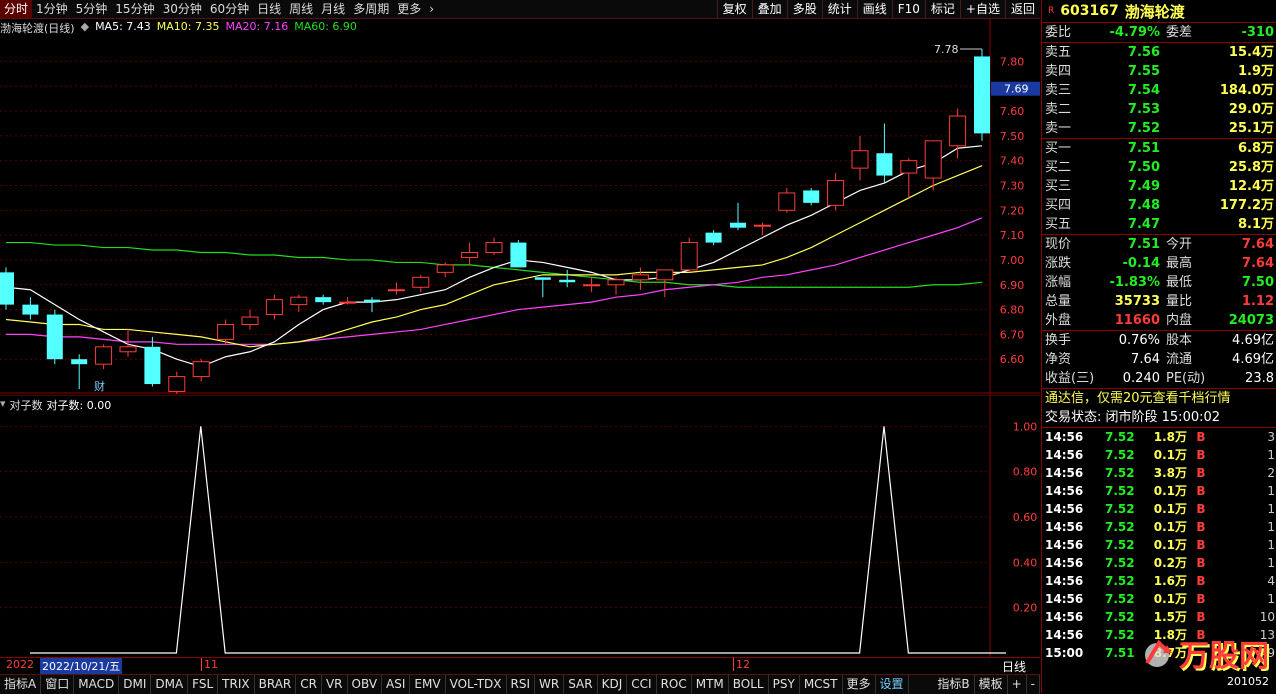 This screenshot has height=694, width=1276. What do you see at coordinates (1159, 167) in the screenshot?
I see `bids-row: 买二 7.50 25.8万` at bounding box center [1159, 167].